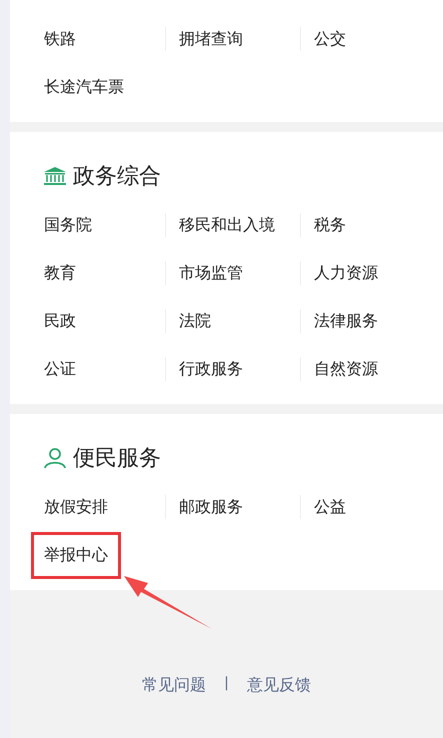  I want to click on building-icon, so click(55, 176).